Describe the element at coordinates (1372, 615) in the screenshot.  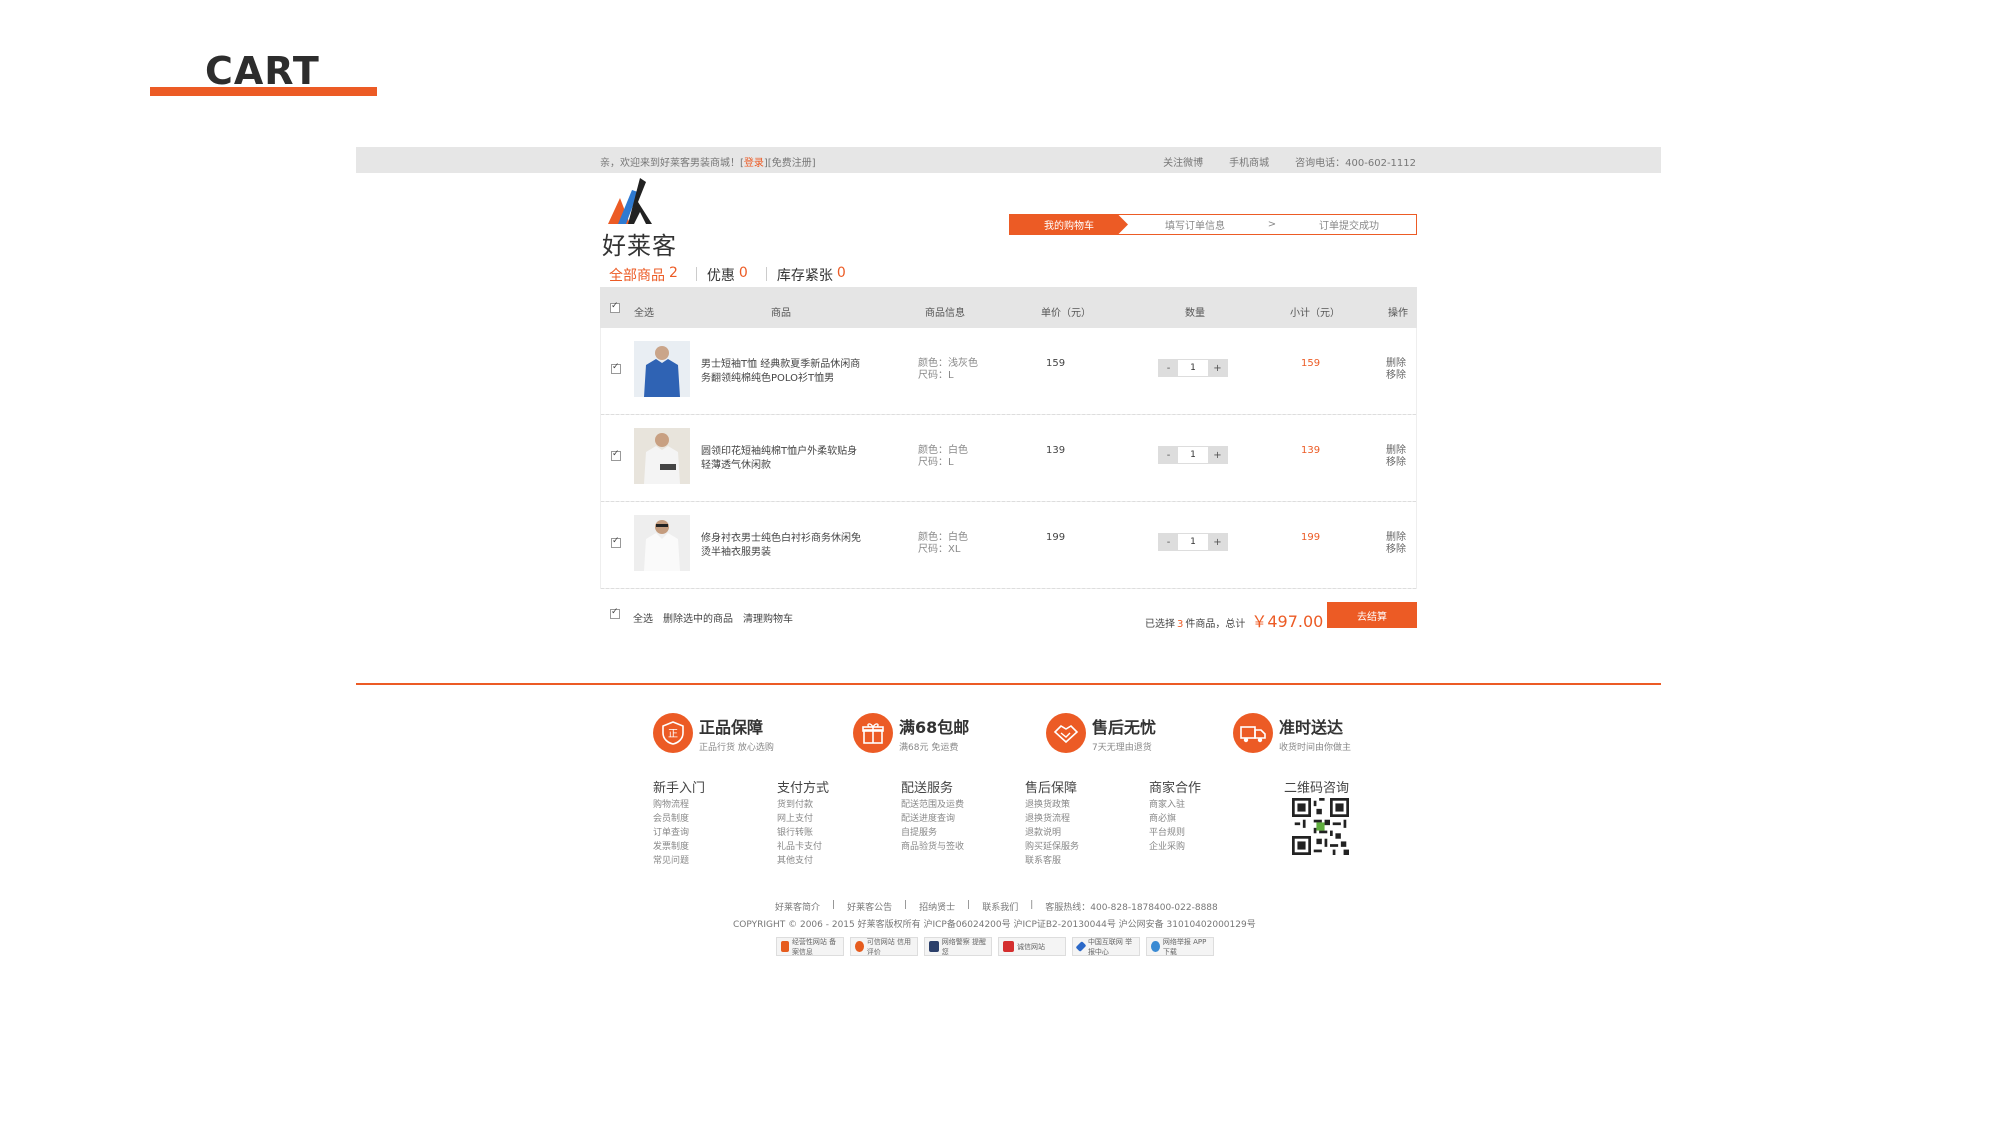
I see `checkout-button: 去结算` at that location.